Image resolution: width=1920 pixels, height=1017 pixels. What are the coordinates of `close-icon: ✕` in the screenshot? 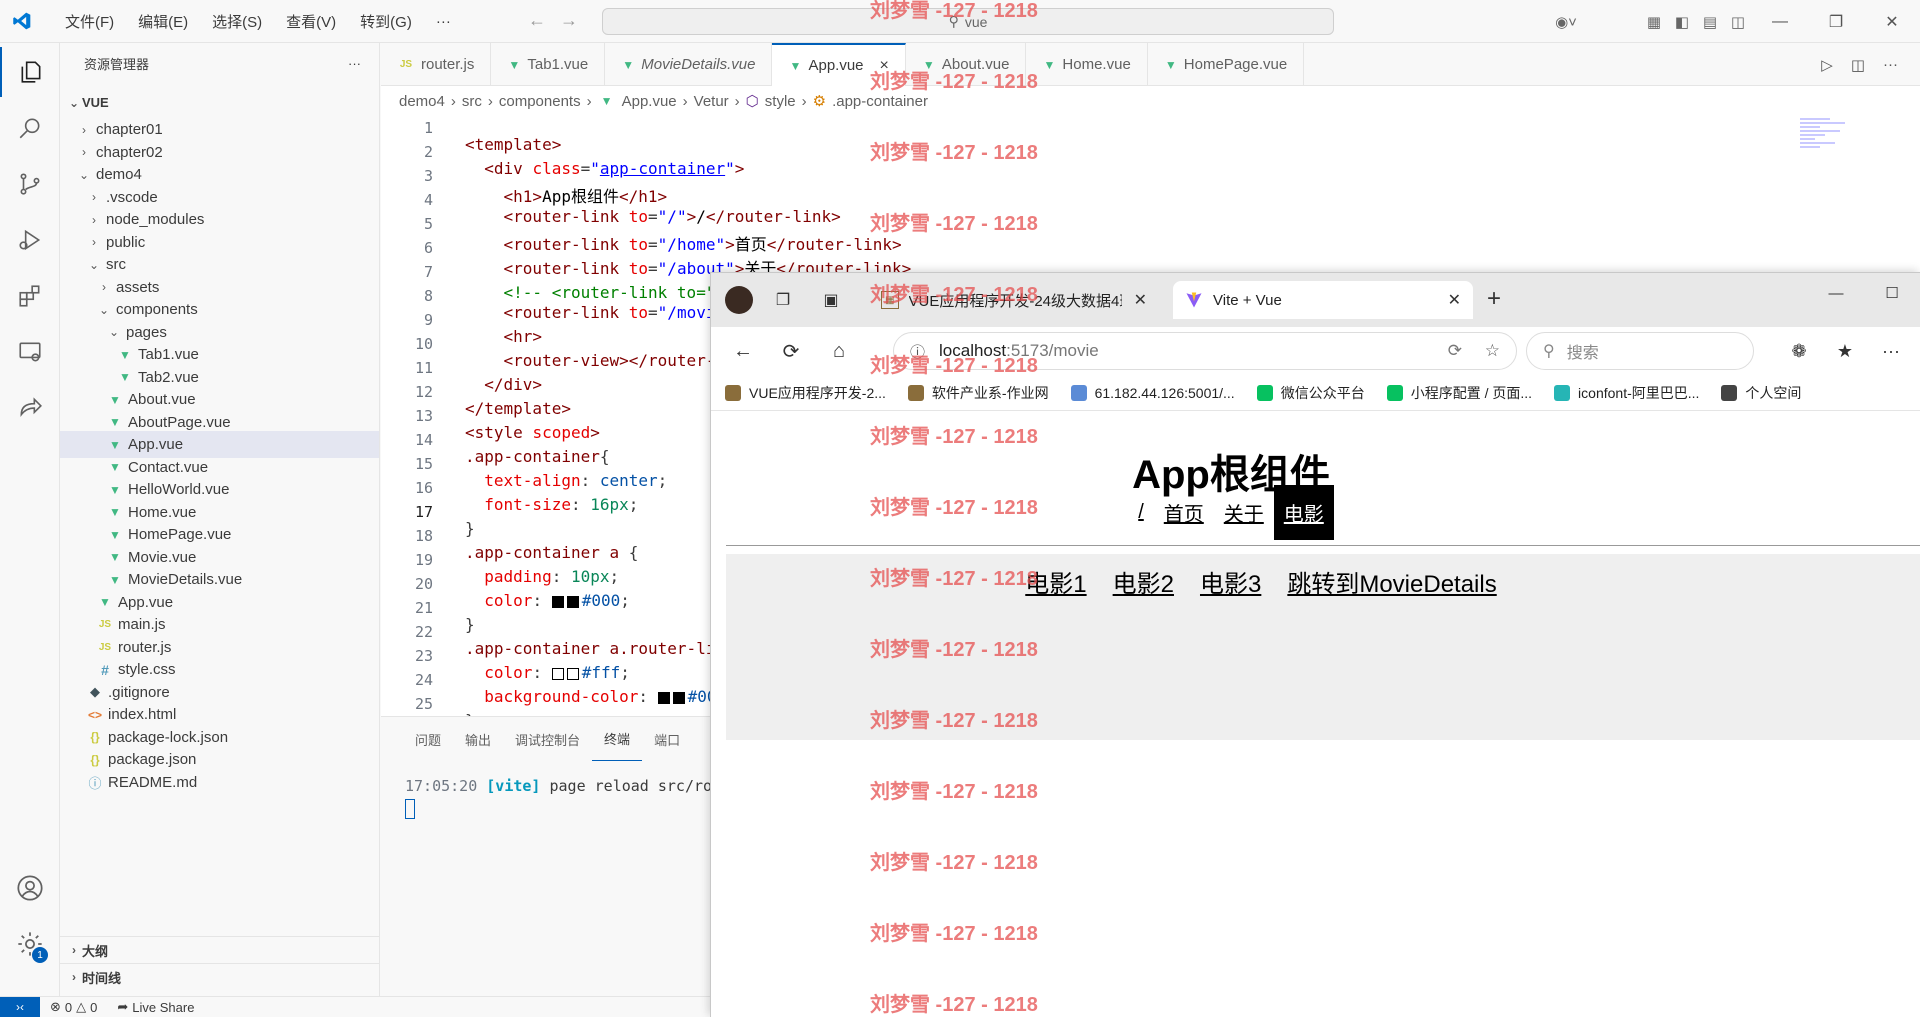 It's located at (1892, 21).